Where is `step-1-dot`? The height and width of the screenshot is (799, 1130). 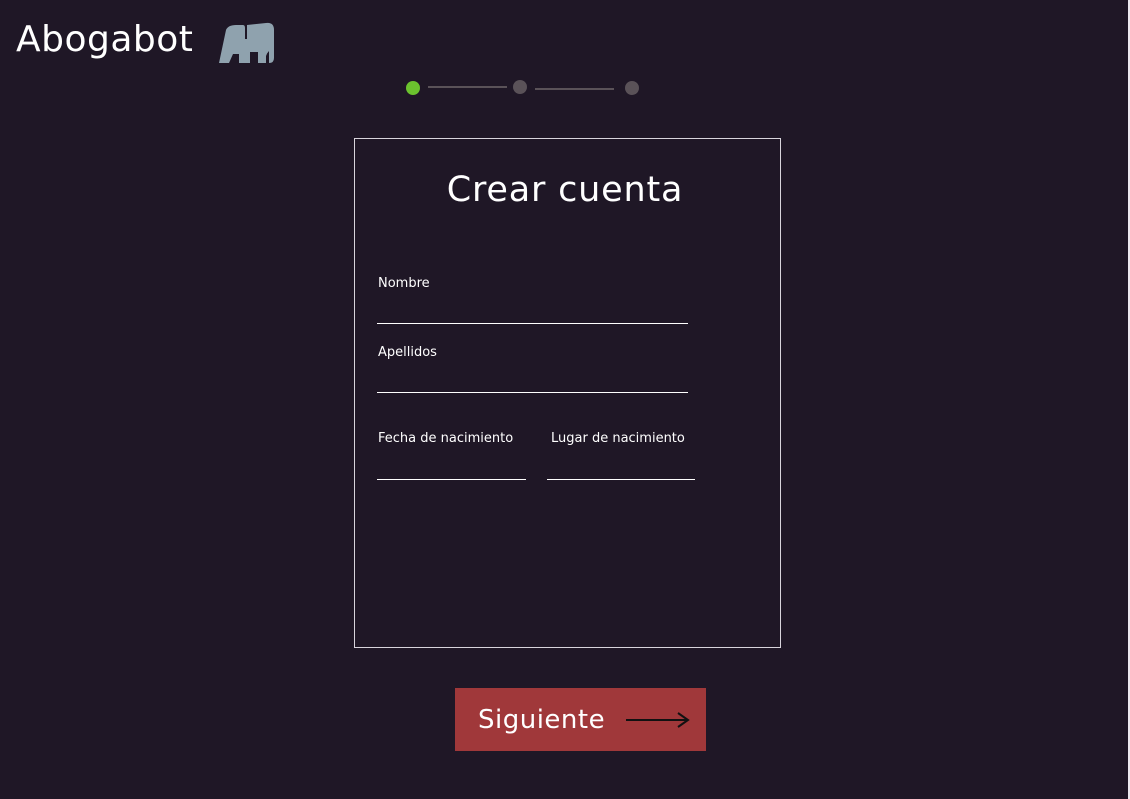 step-1-dot is located at coordinates (413, 88).